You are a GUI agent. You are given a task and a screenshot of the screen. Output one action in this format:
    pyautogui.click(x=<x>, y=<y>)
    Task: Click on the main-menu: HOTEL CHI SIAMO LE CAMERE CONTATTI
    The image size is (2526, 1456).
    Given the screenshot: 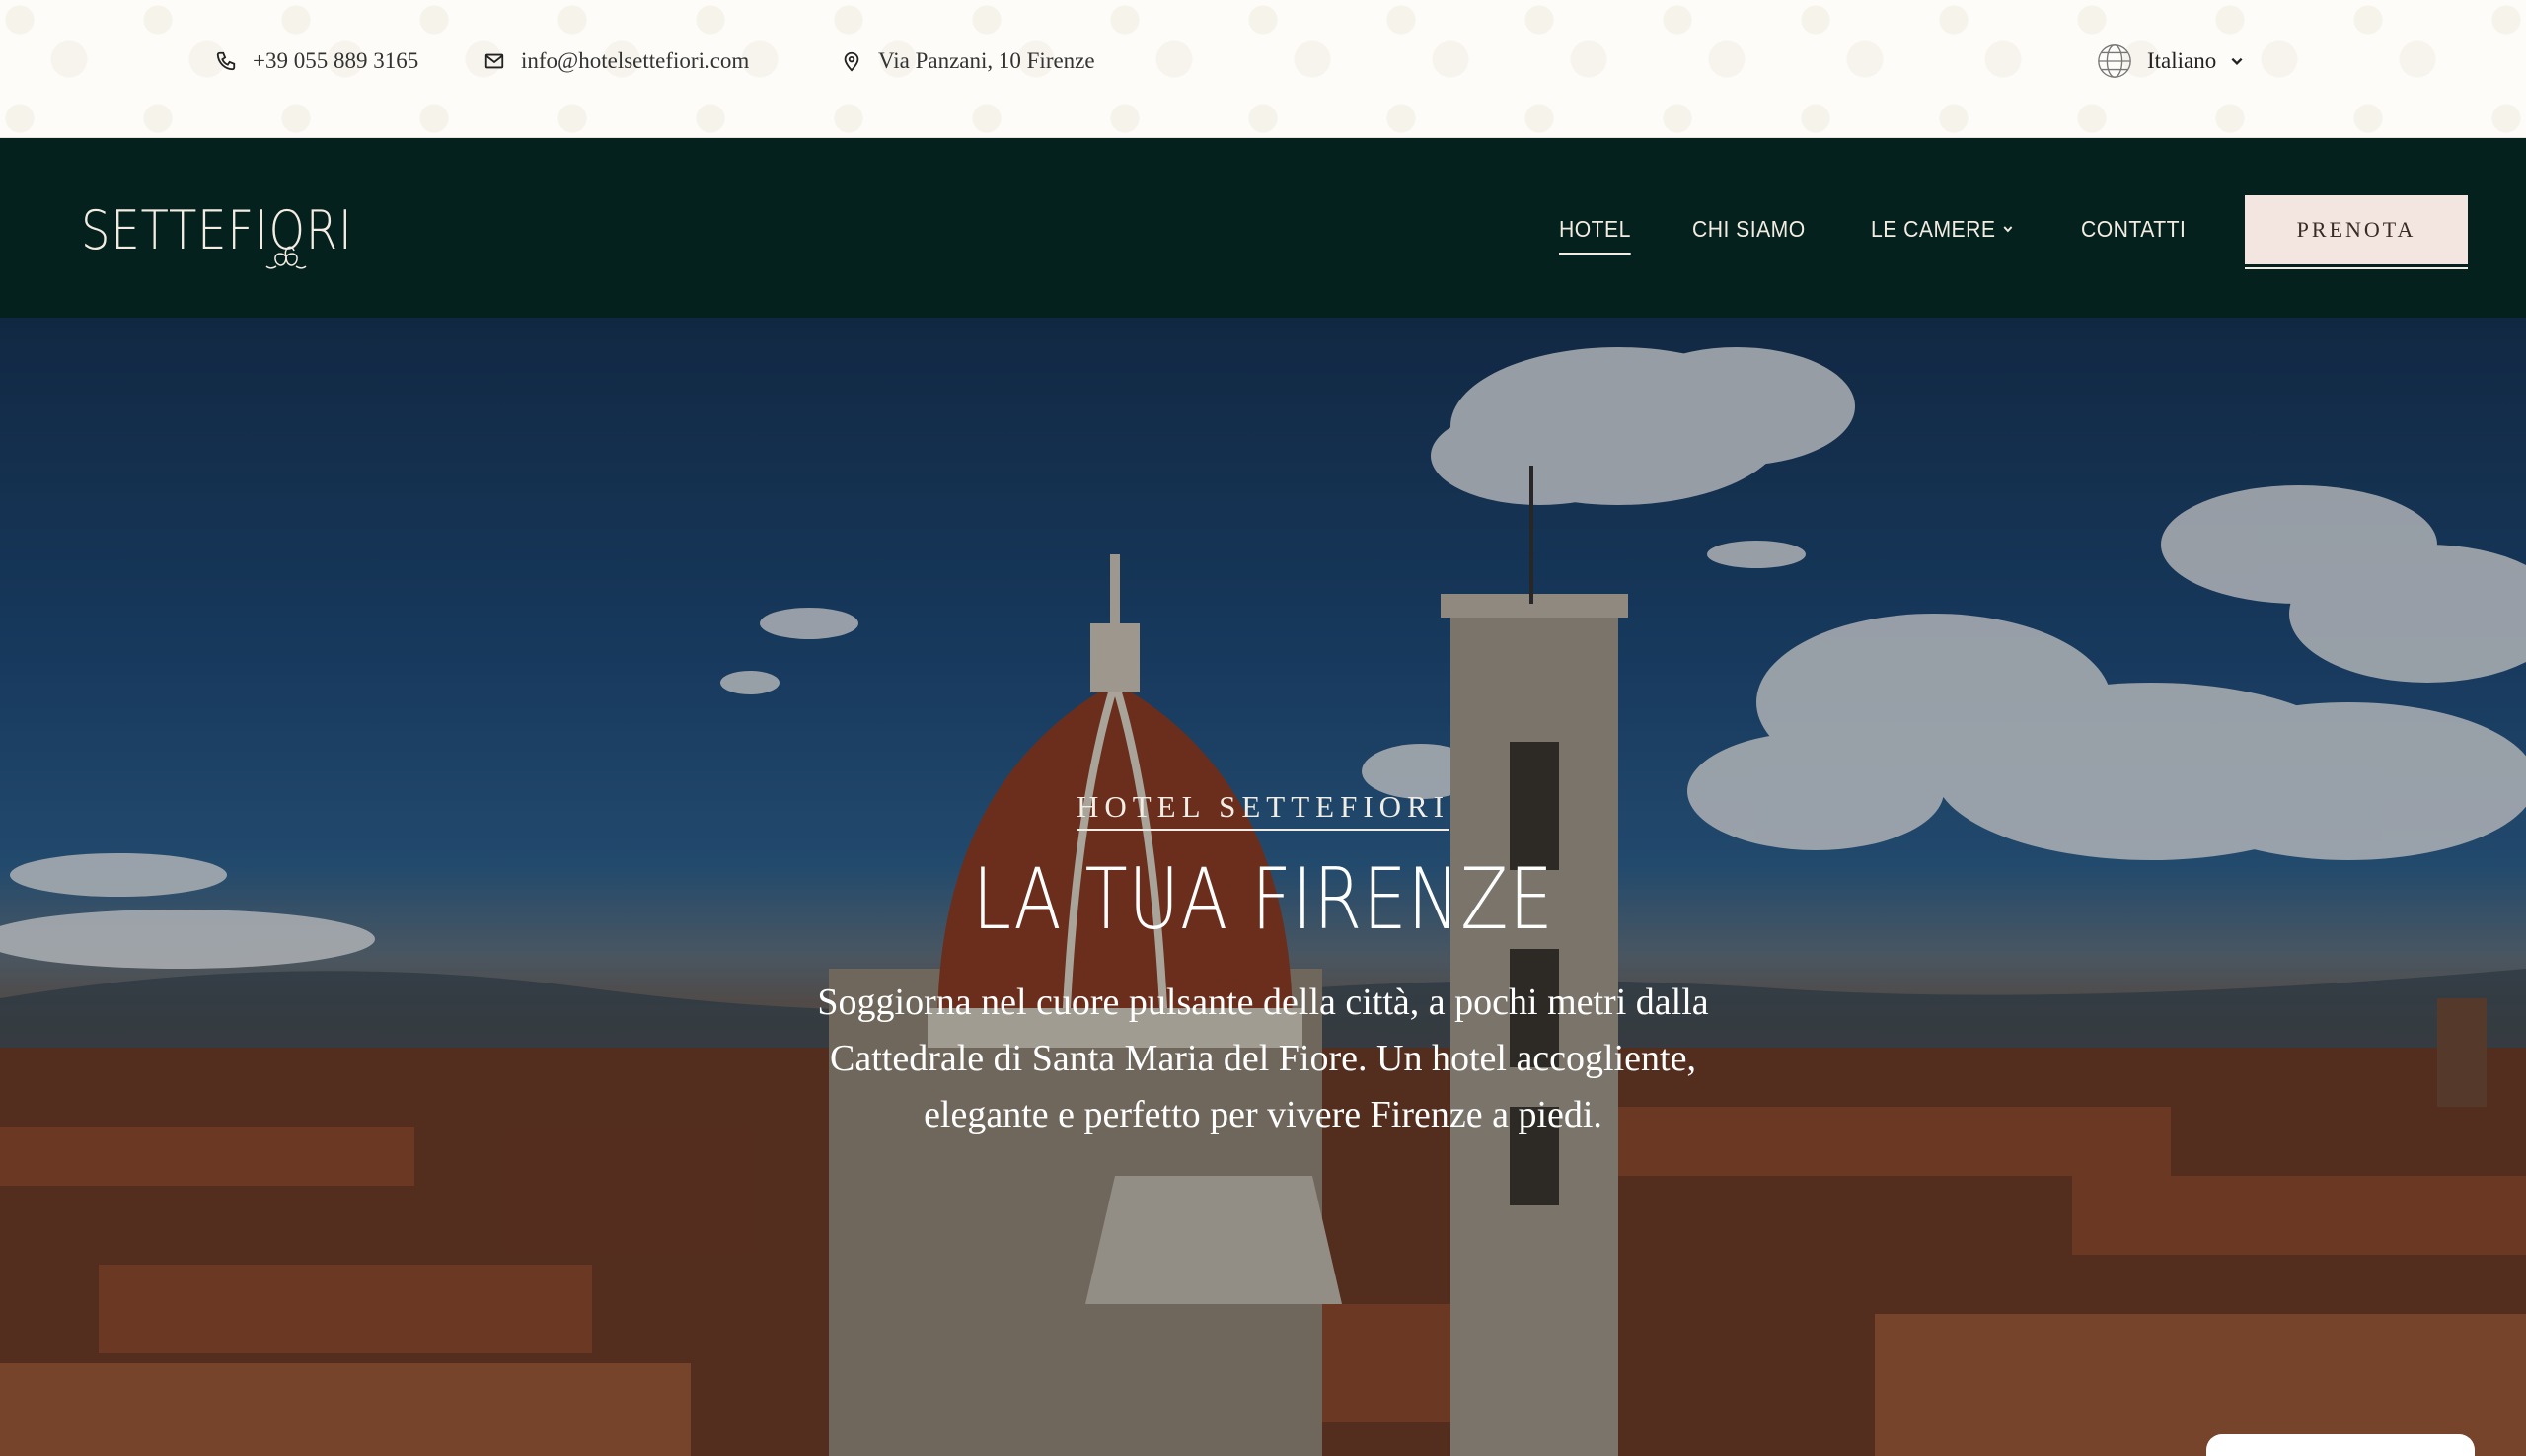 What is the action you would take?
    pyautogui.click(x=1905, y=231)
    